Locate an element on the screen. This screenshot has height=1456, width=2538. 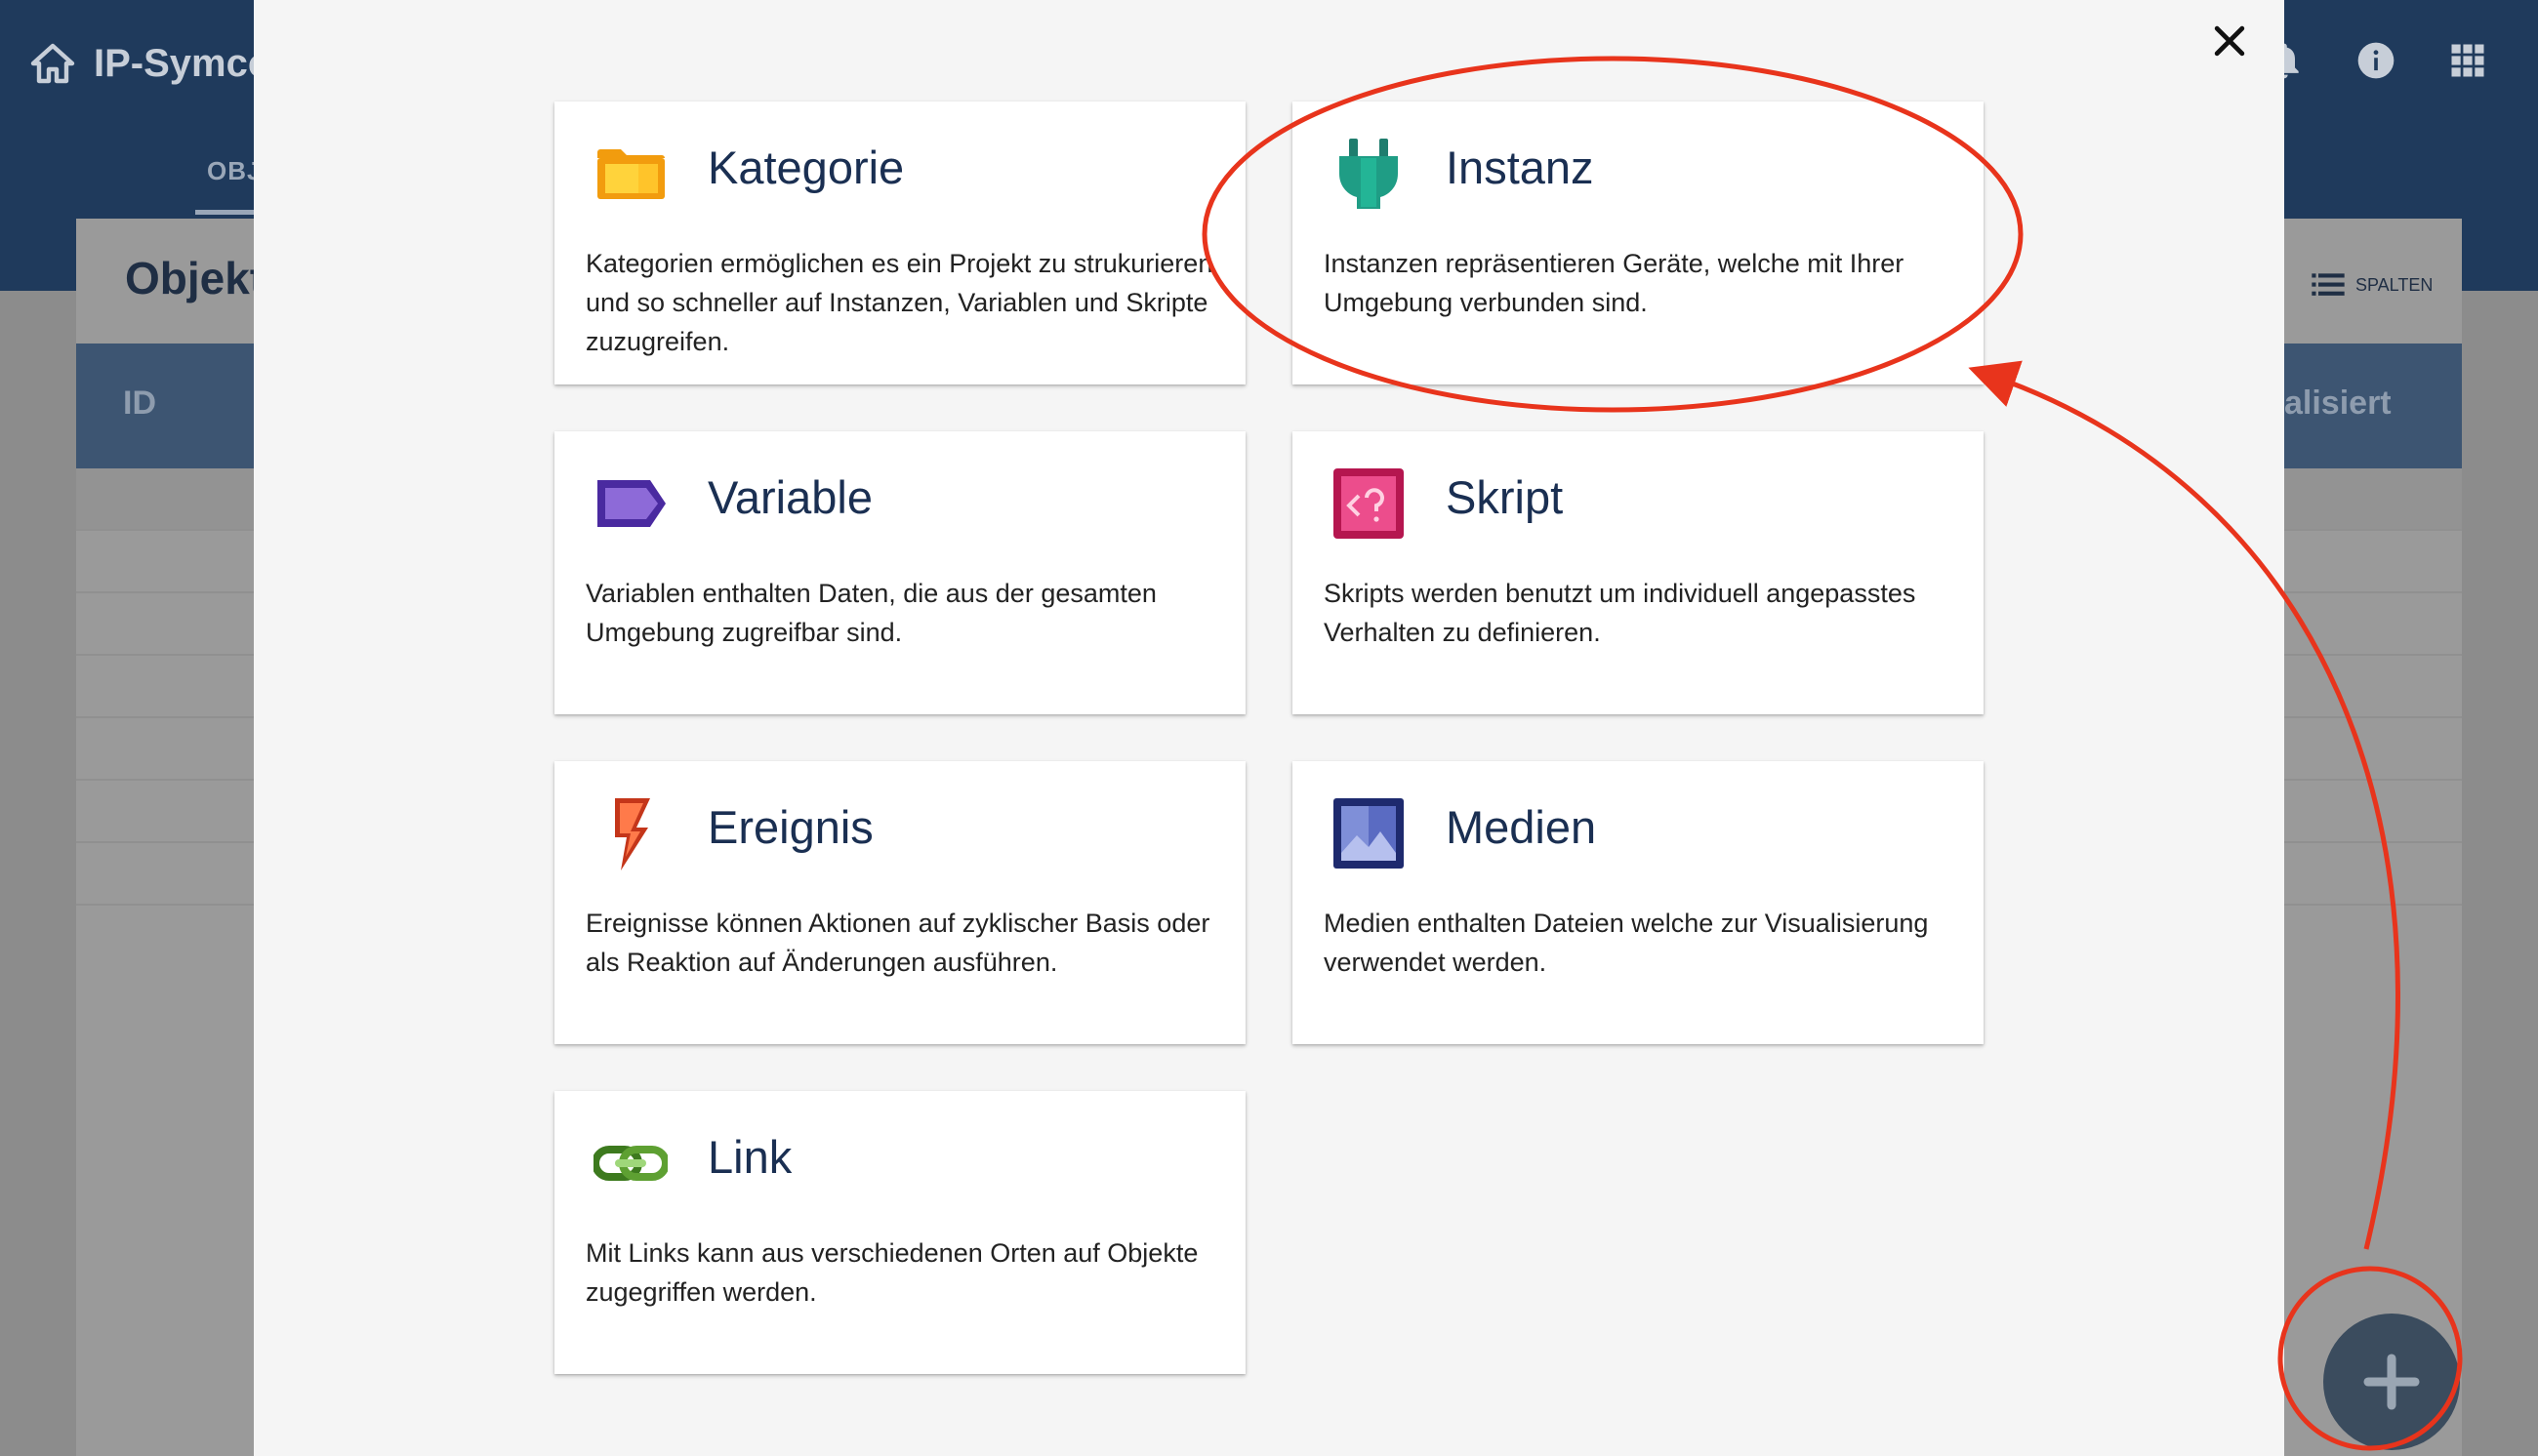
home-icon is located at coordinates (52, 63).